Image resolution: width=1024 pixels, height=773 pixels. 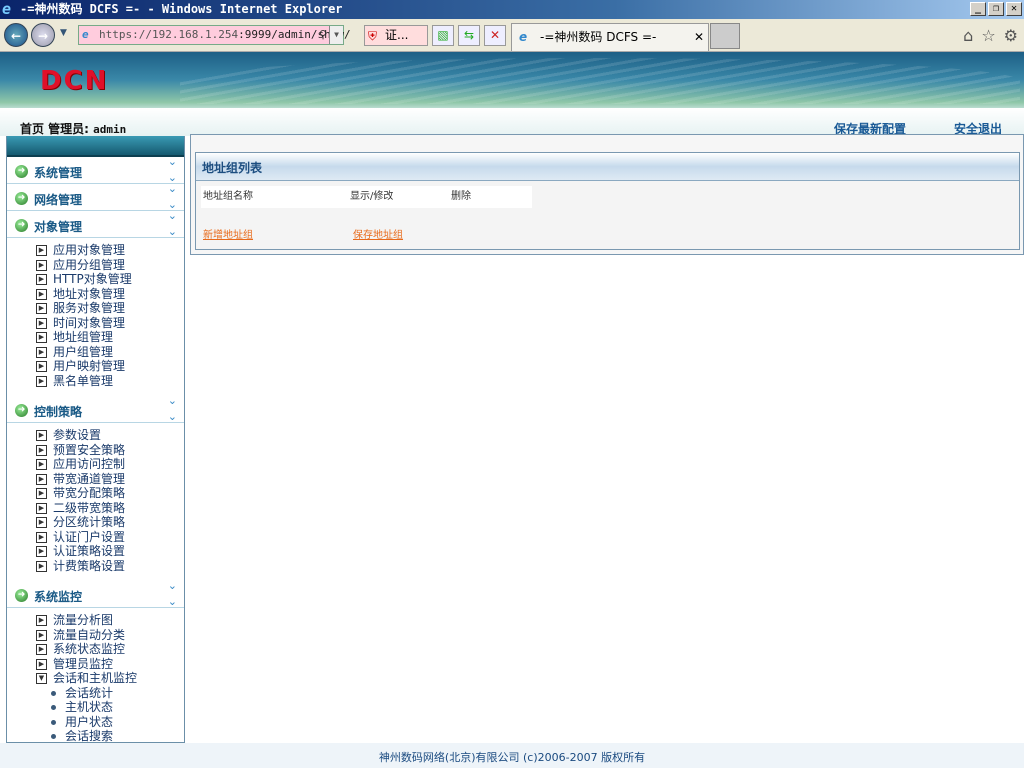 I want to click on compatibility-view-button: ▧, so click(x=443, y=35).